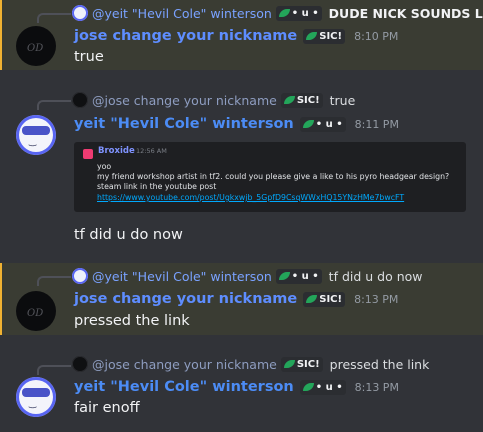  I want to click on embed-author: Broxide, so click(116, 151).